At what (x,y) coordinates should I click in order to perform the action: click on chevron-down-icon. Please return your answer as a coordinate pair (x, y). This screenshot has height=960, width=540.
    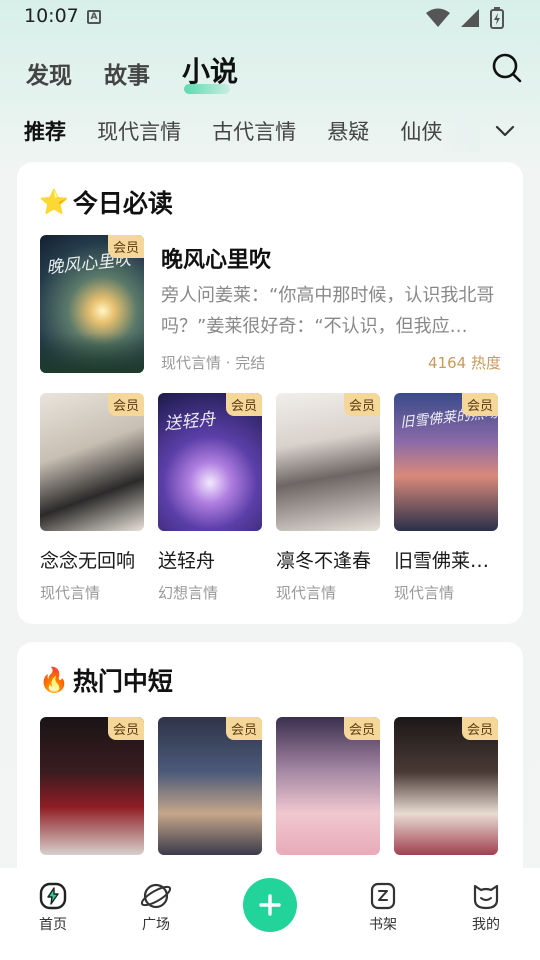
    Looking at the image, I should click on (505, 131).